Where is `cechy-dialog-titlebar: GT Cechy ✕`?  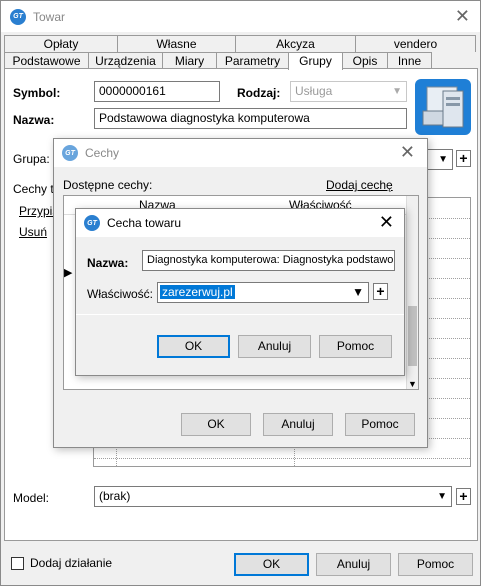
cechy-dialog-titlebar: GT Cechy ✕ is located at coordinates (240, 153).